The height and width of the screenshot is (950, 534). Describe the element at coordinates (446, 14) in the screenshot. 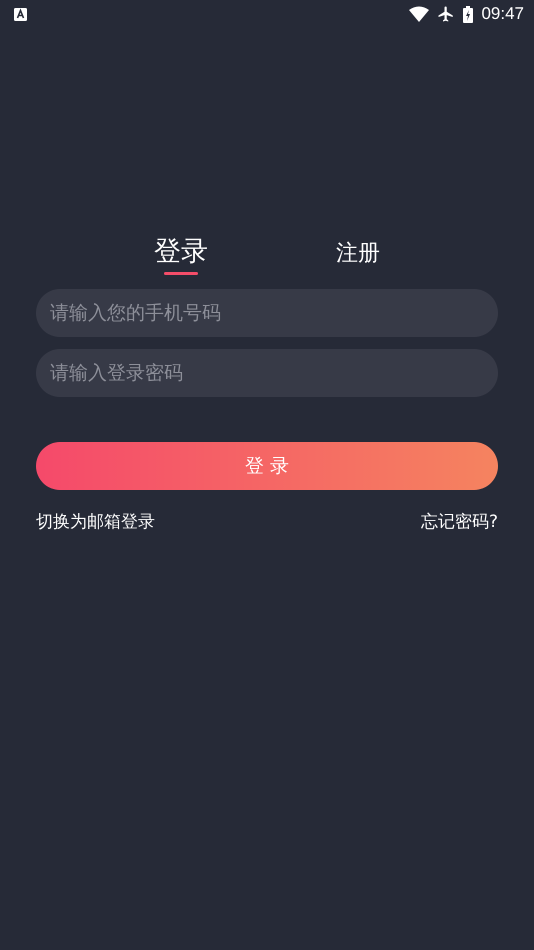

I see `airplane-icon` at that location.